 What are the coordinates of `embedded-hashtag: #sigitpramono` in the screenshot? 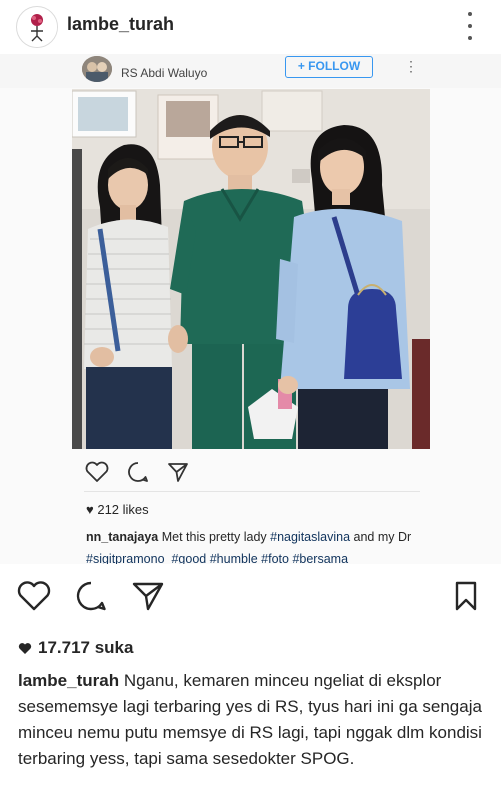 It's located at (125, 558).